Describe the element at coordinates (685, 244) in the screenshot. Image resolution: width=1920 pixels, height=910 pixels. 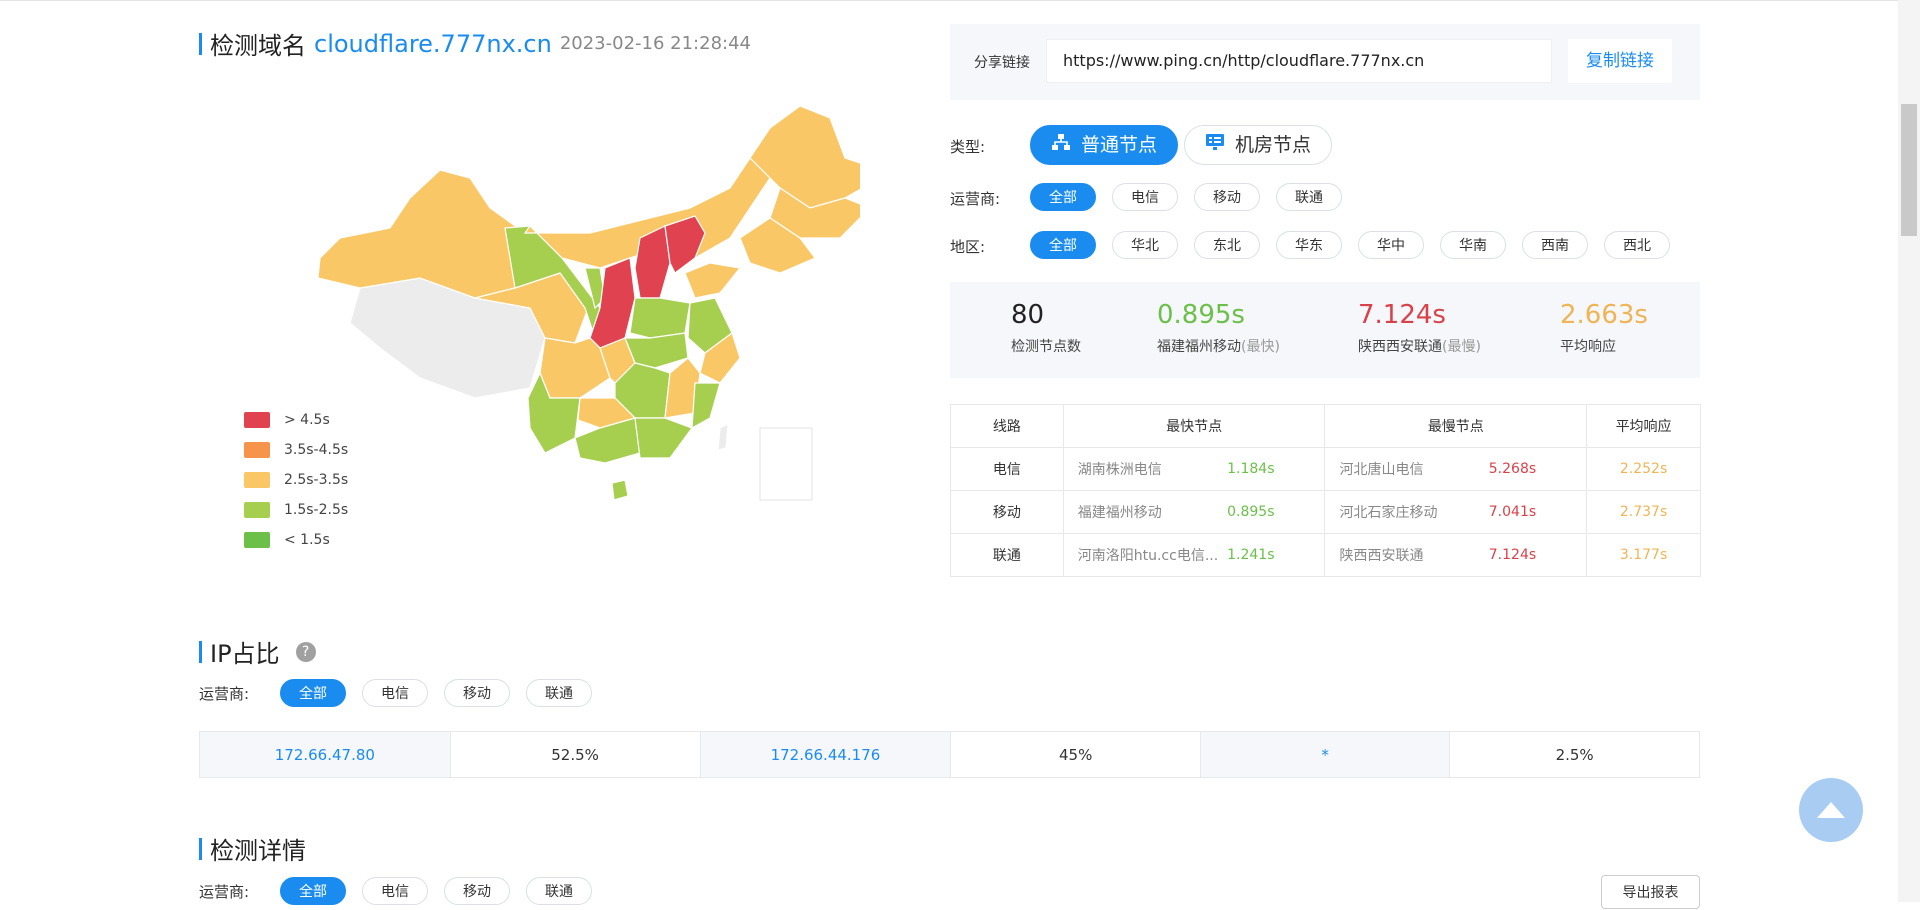
I see `map-region-hebei` at that location.